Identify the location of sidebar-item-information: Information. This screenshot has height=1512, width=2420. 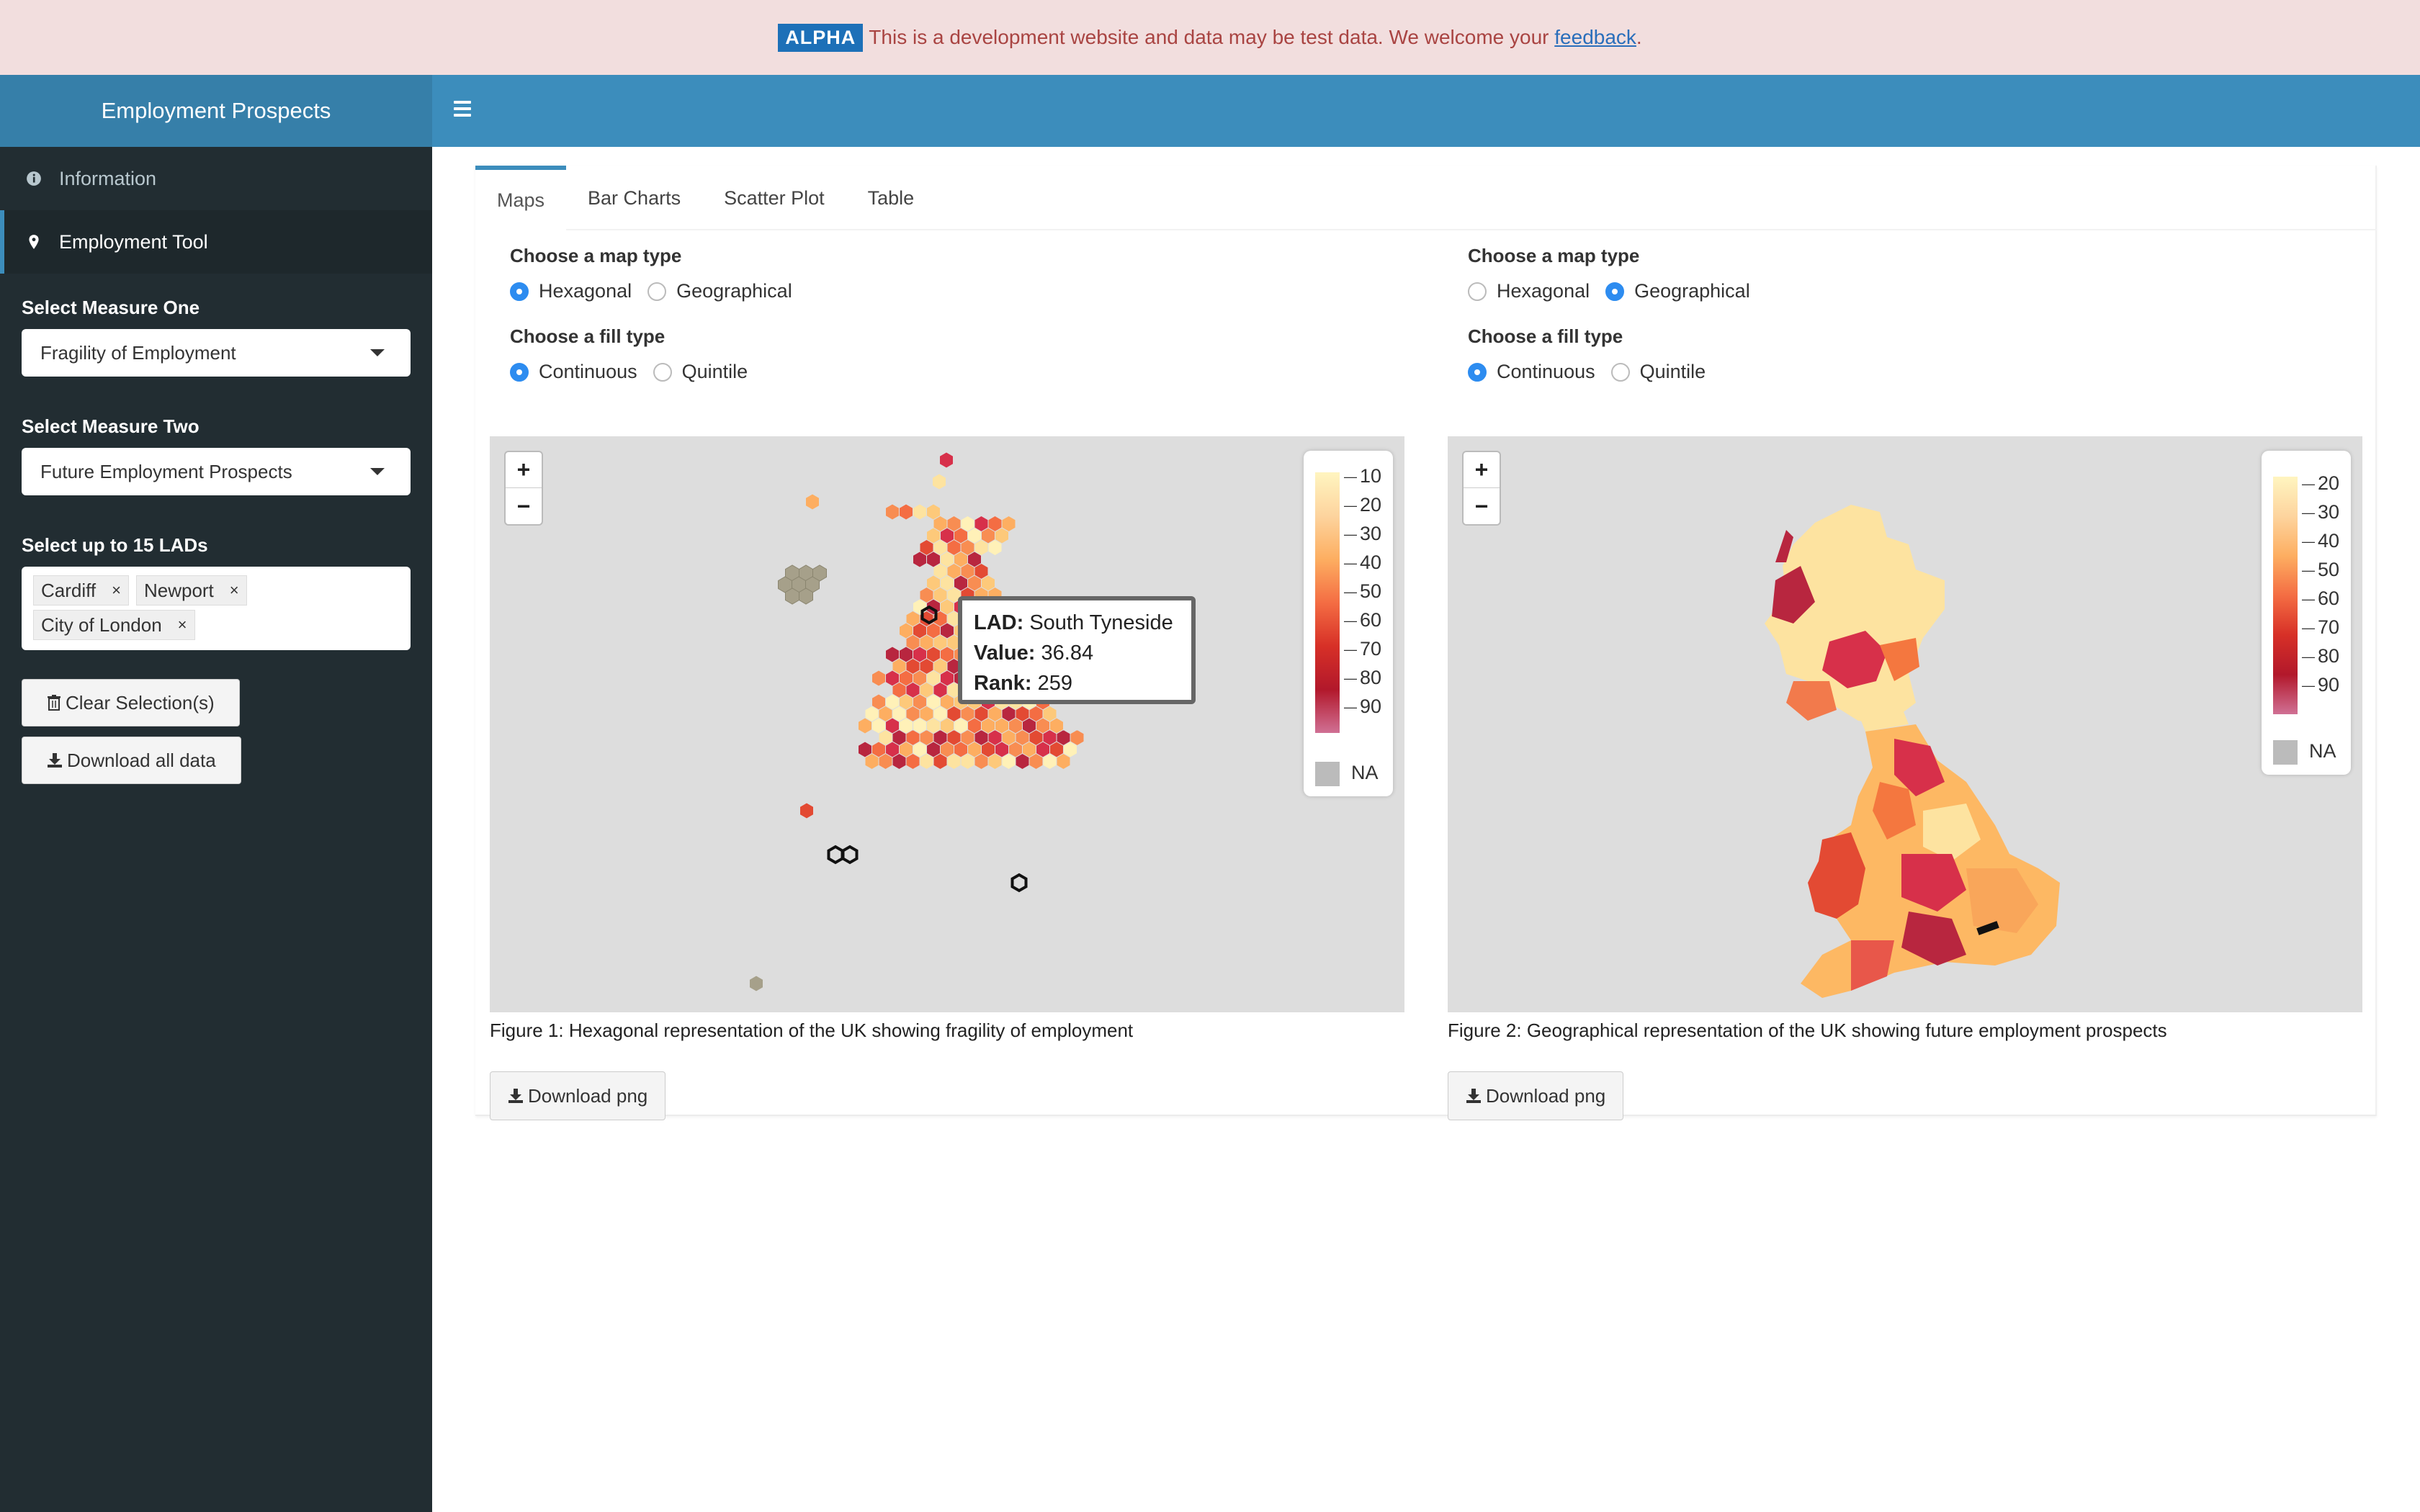
(216, 178).